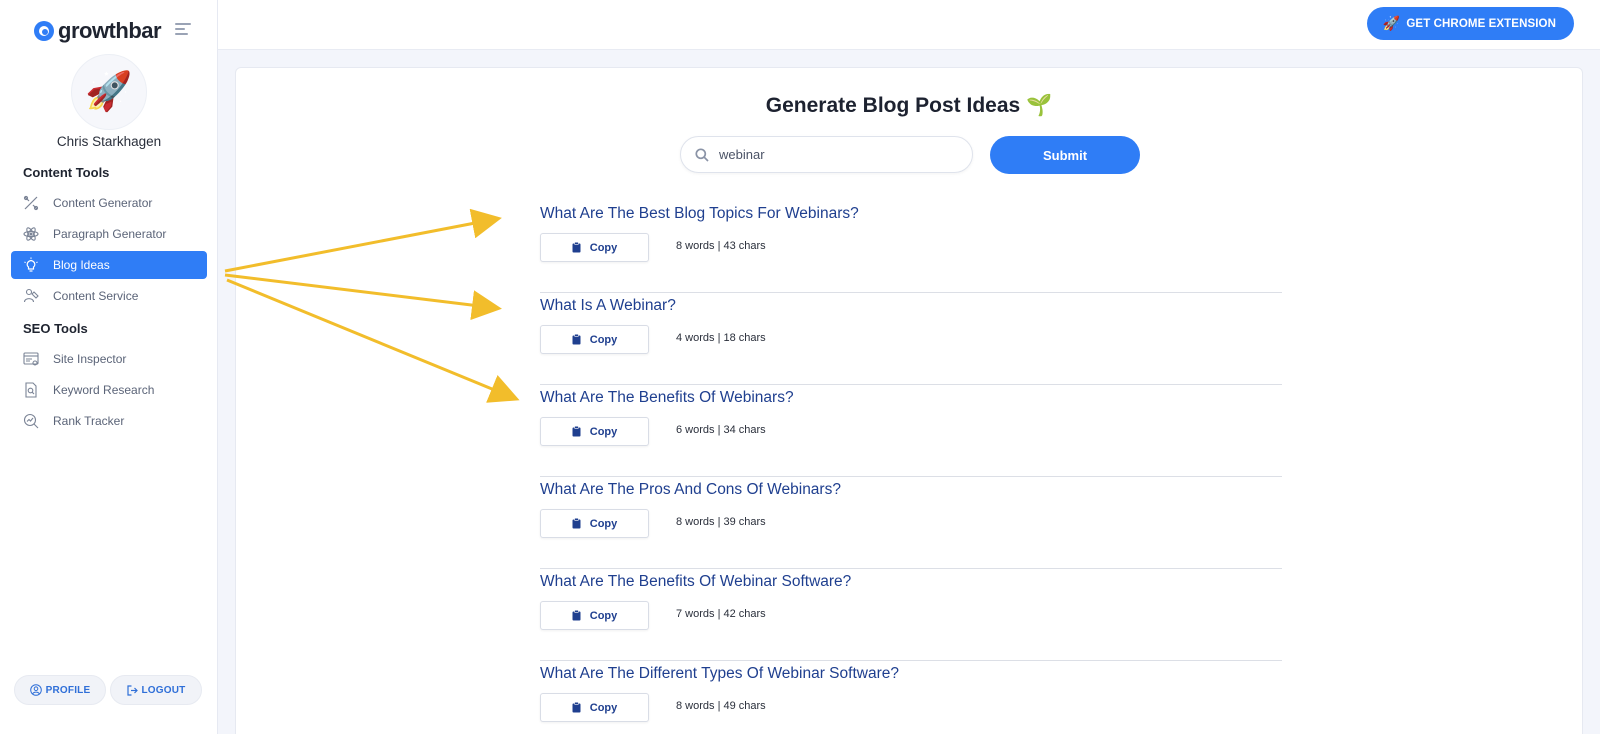  I want to click on logo: growthbar, so click(98, 31).